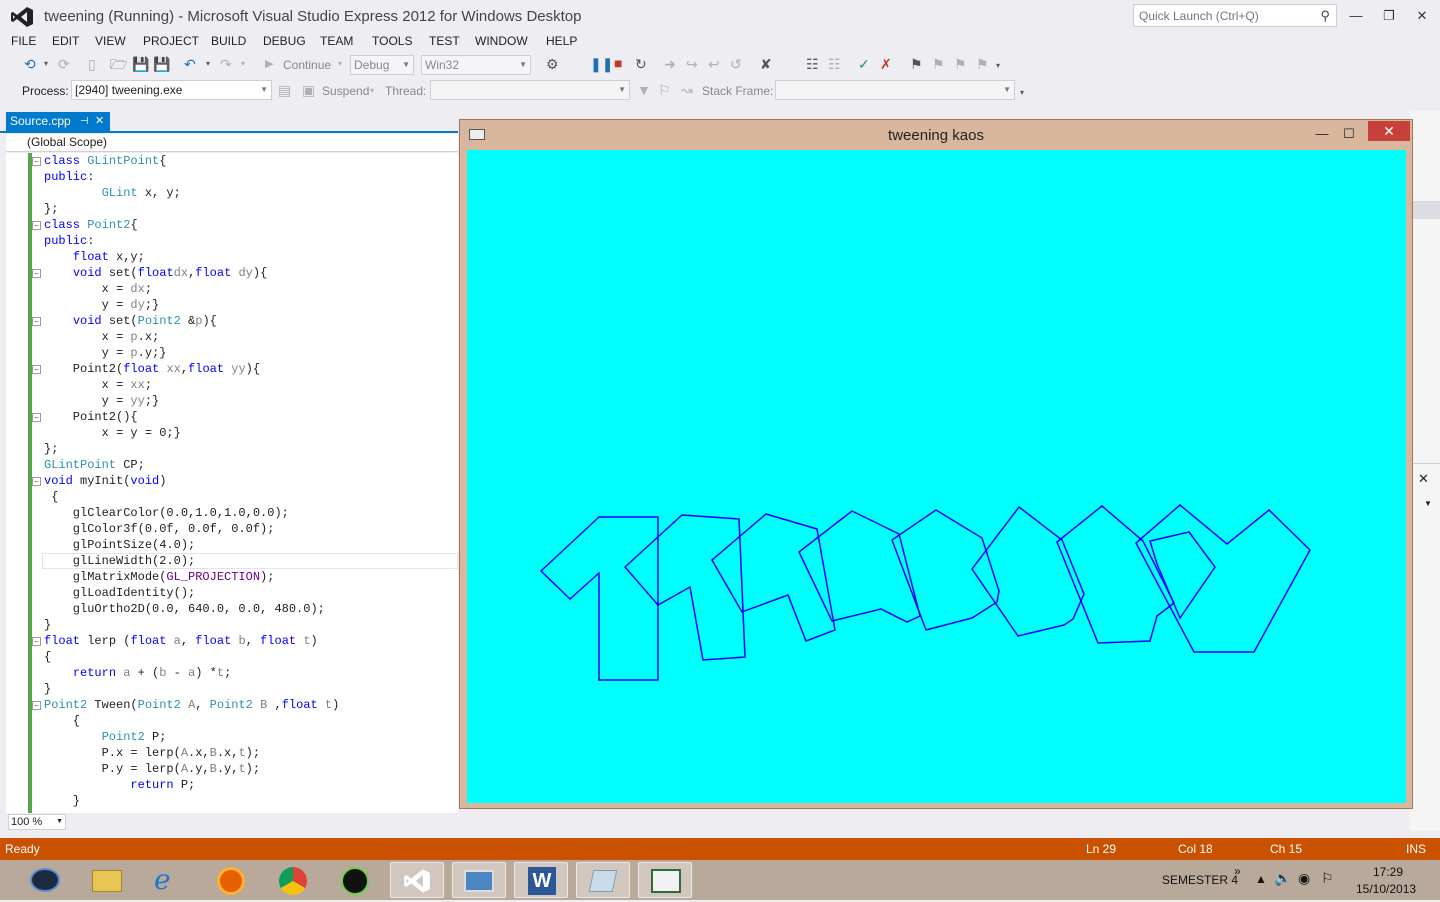 Image resolution: width=1440 pixels, height=902 pixels. Describe the element at coordinates (714, 64) in the screenshot. I see `step-over-icon: ↩` at that location.